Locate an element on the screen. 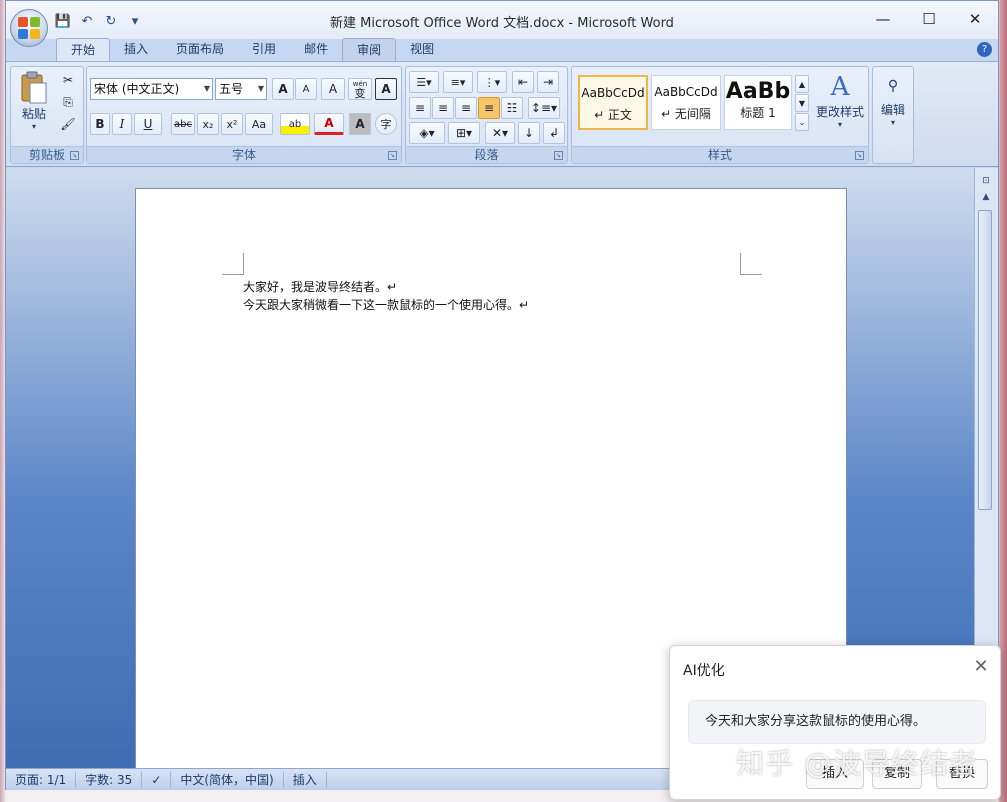 The height and width of the screenshot is (802, 1007). decrease-indent-icon: ⇤ is located at coordinates (523, 82).